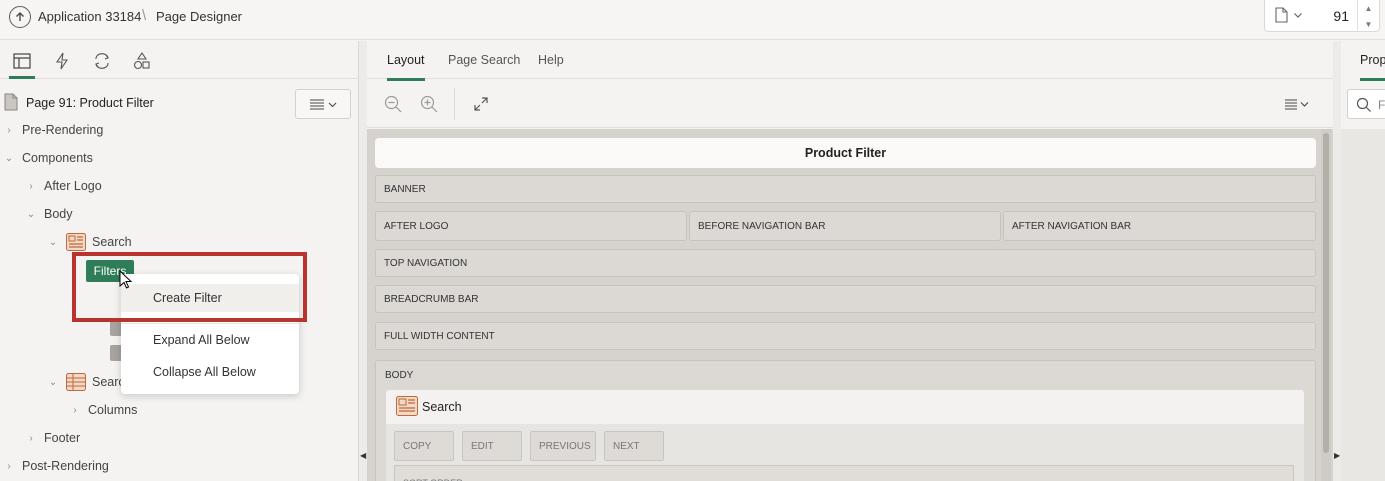  What do you see at coordinates (1281, 16) in the screenshot?
I see `document-icon` at bounding box center [1281, 16].